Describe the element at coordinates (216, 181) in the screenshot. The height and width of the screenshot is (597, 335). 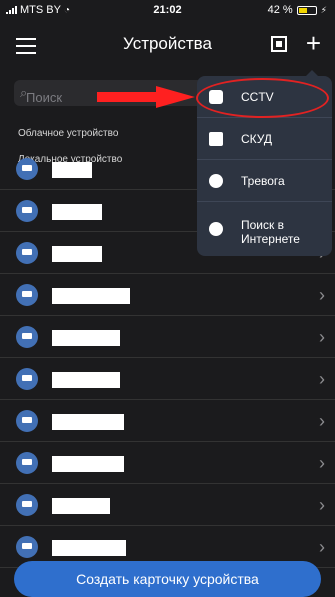
I see `alarm-icon` at that location.